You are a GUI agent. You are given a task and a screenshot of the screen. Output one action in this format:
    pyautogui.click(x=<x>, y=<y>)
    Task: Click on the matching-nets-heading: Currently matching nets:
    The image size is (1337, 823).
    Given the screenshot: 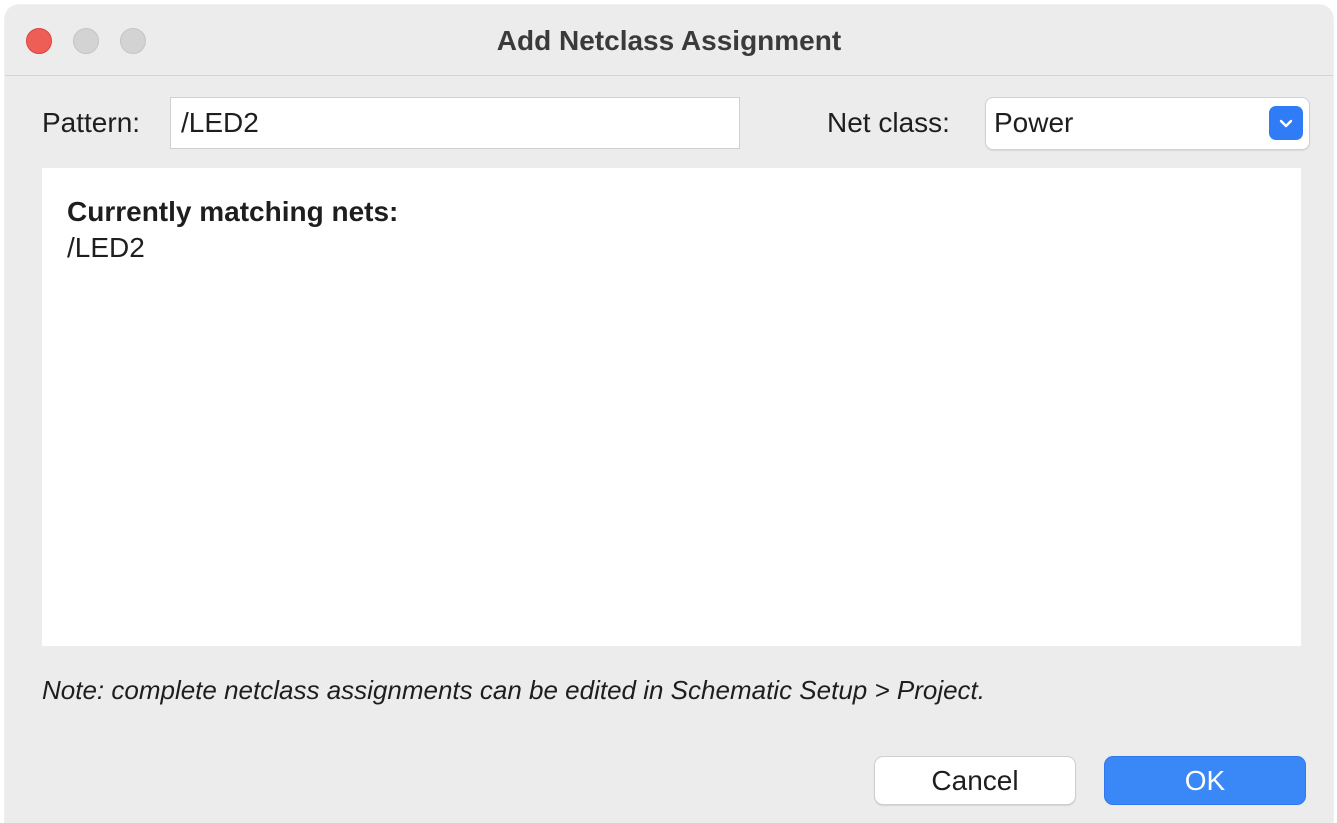 What is the action you would take?
    pyautogui.click(x=233, y=211)
    